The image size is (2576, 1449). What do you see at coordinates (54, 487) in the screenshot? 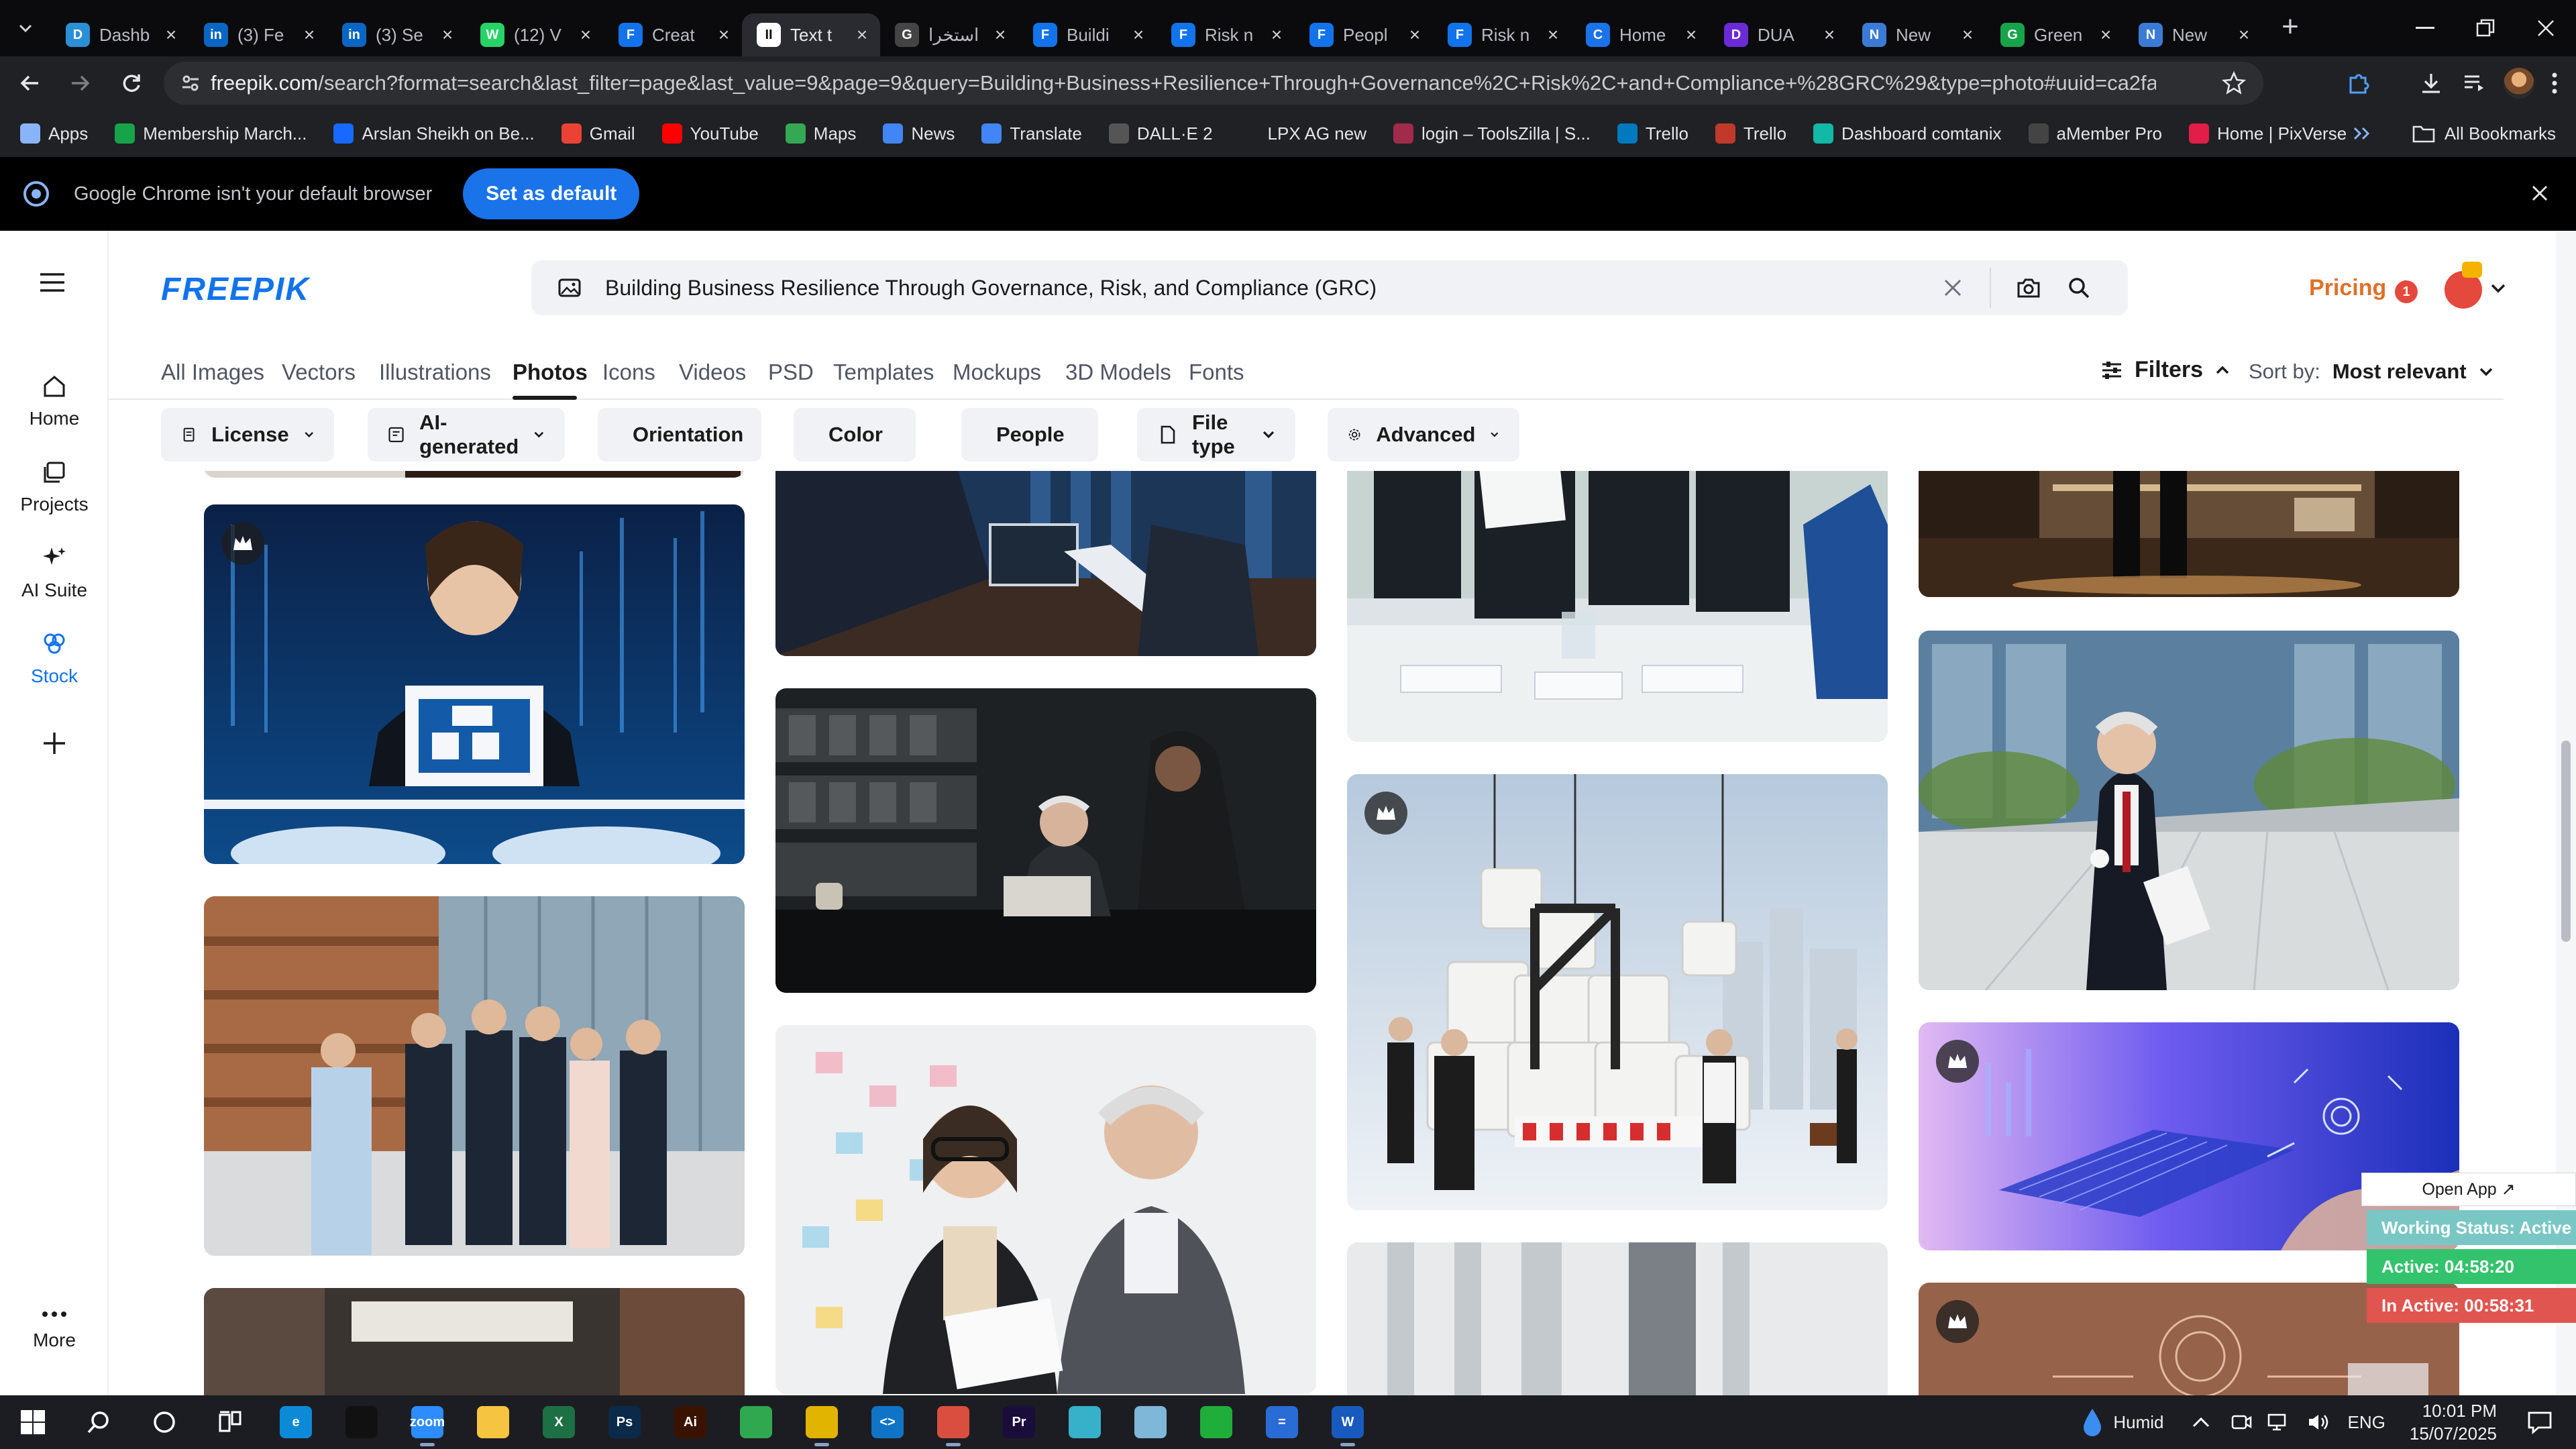
I see `sidebar-item-projects: Projects` at bounding box center [54, 487].